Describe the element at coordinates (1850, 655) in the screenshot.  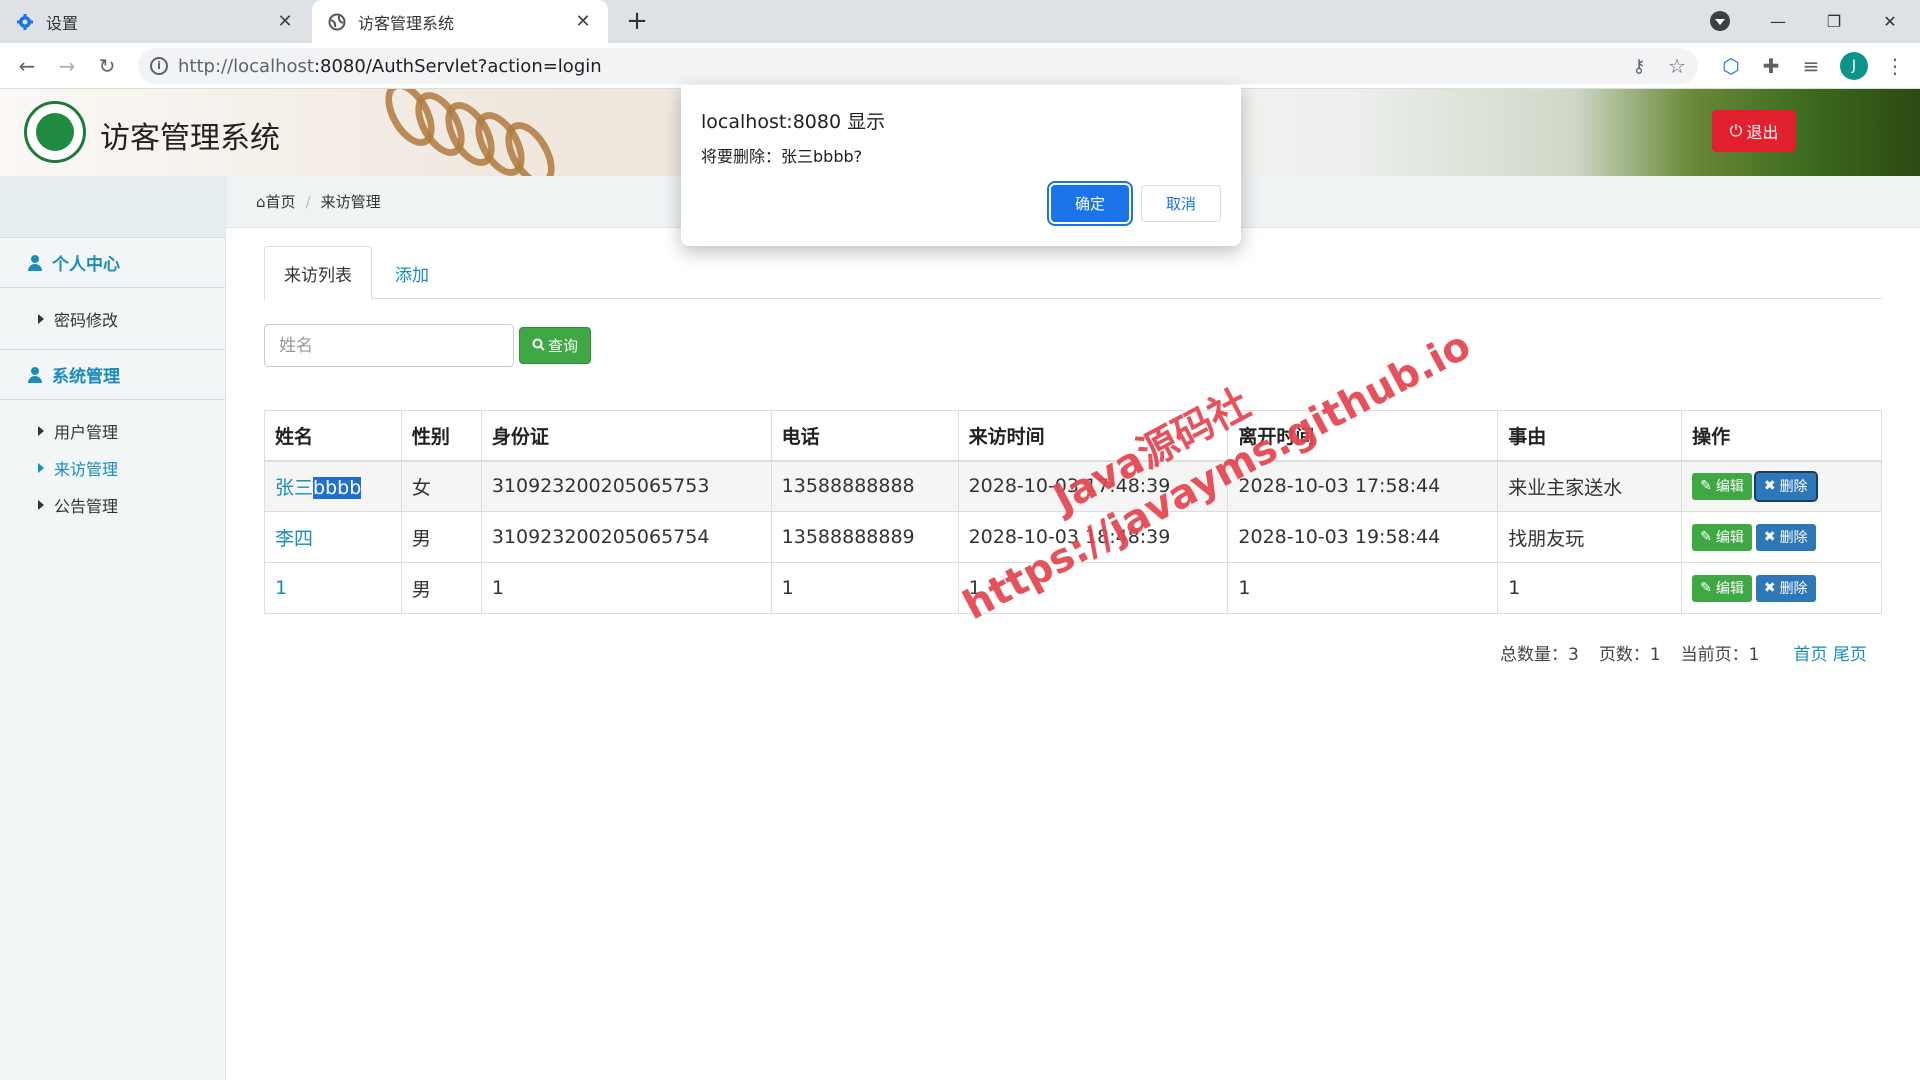
I see `last-page-link: 尾页` at that location.